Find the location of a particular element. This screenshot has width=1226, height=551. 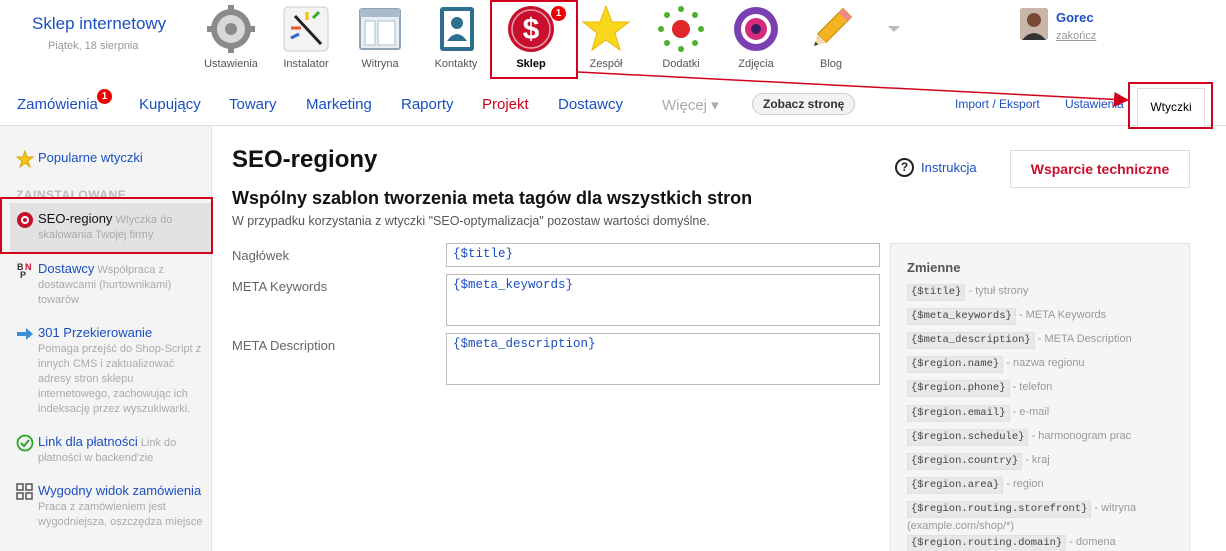

app-label: Instalator is located at coordinates (306, 64).